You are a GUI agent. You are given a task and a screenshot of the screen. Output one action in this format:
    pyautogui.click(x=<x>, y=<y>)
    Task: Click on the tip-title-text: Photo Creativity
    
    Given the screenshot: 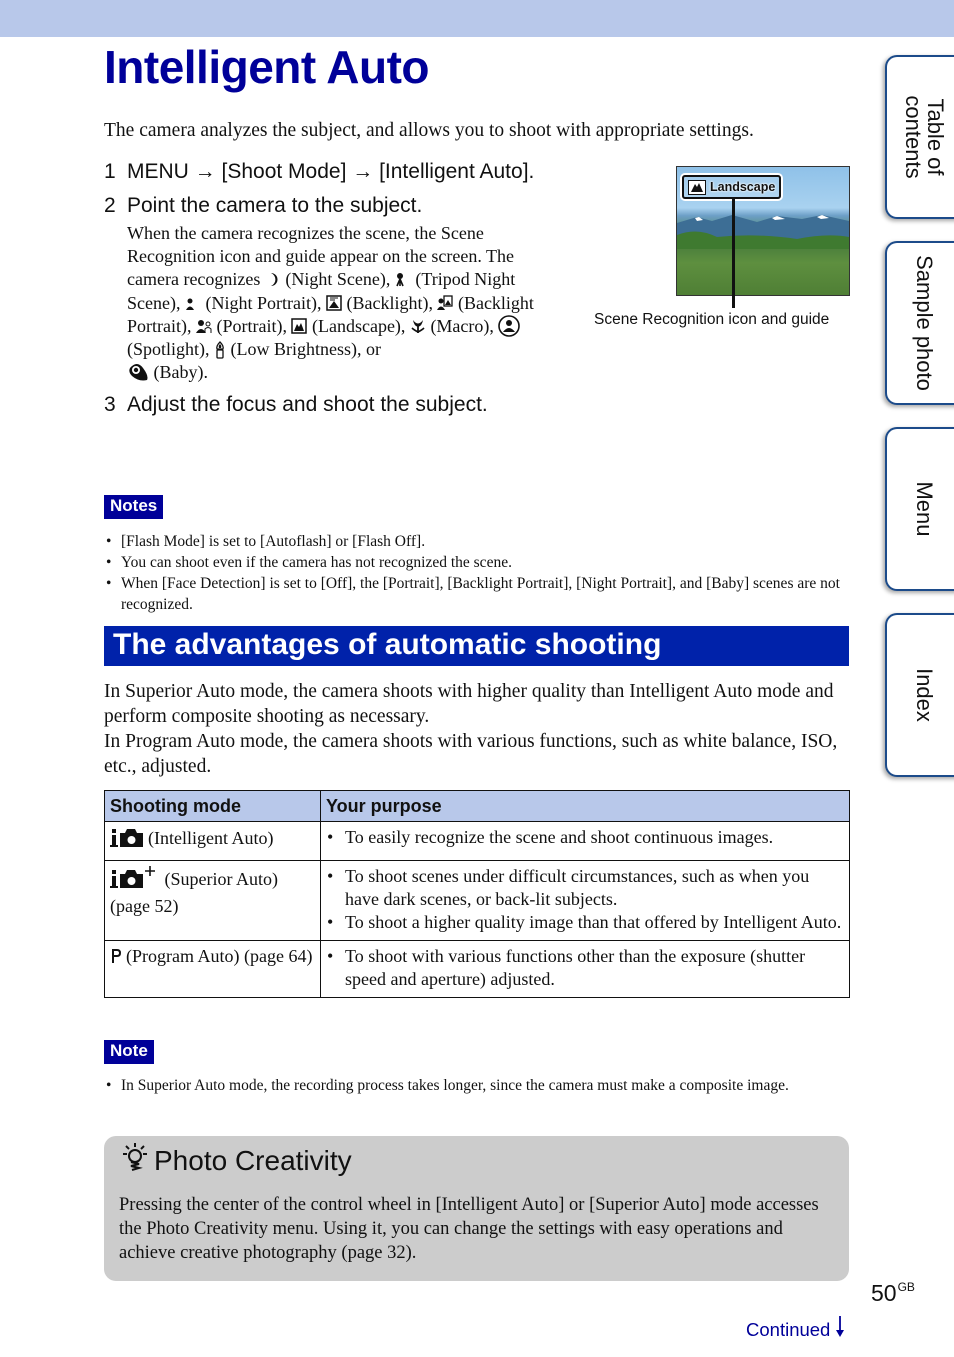 What is the action you would take?
    pyautogui.click(x=253, y=1160)
    